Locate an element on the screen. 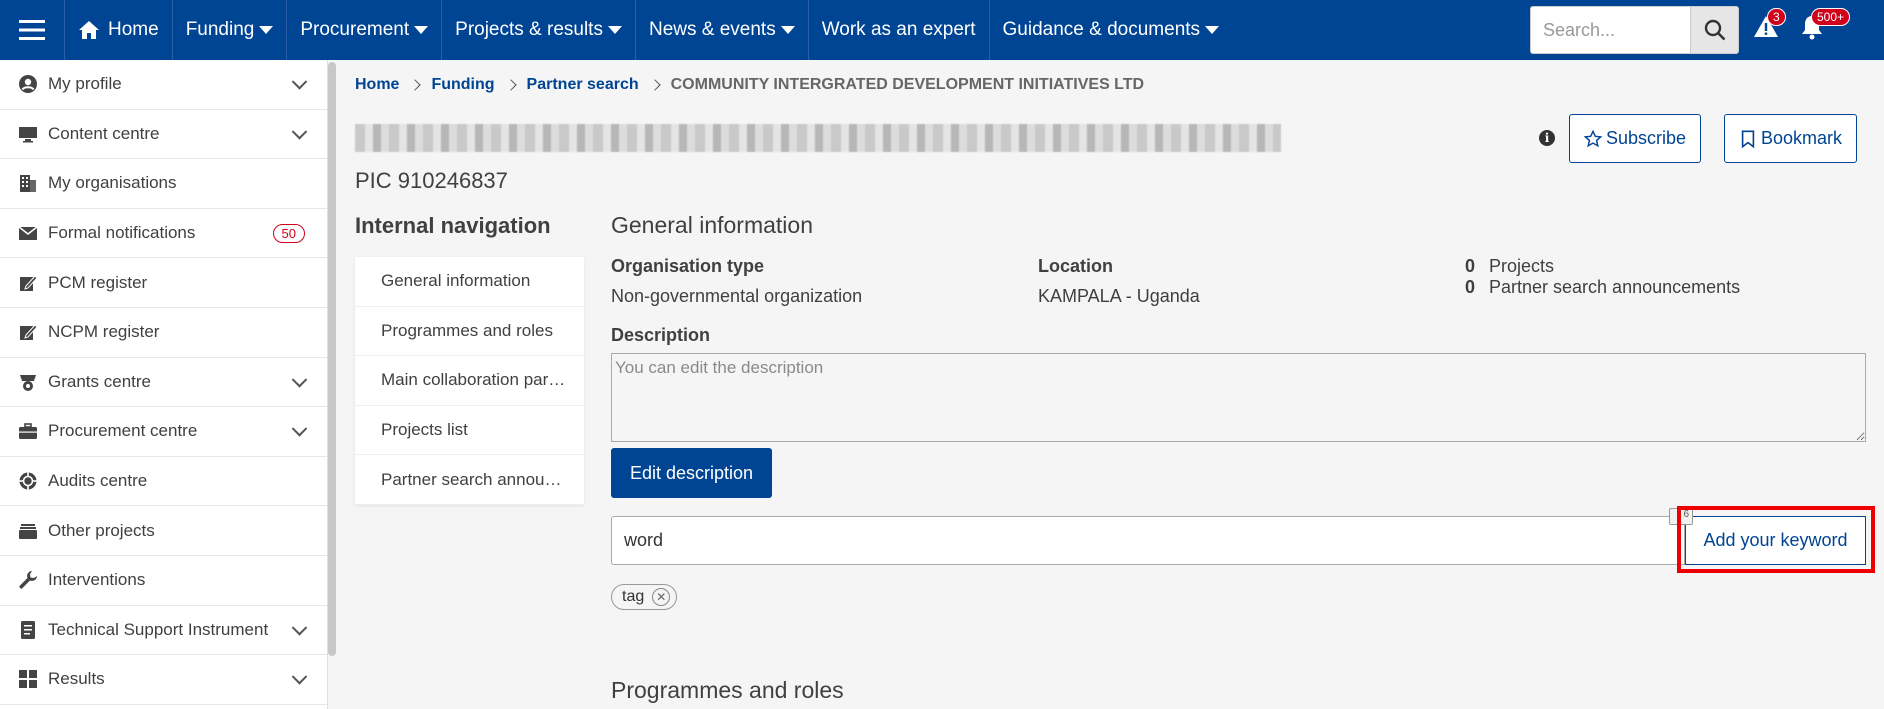 The height and width of the screenshot is (709, 1884). sidebar-item-grants-centre: Grants centre is located at coordinates (163, 383).